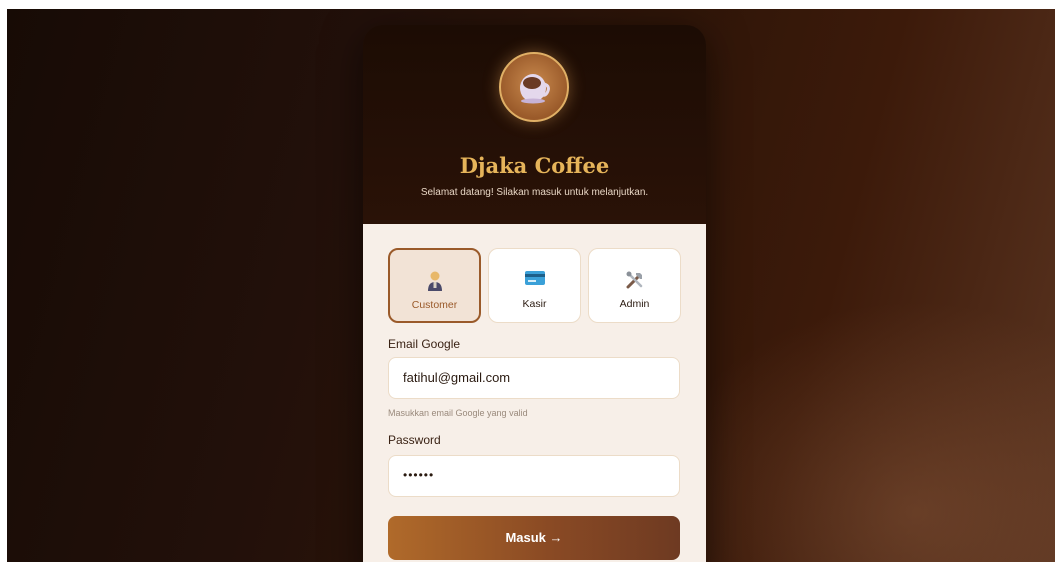 The width and height of the screenshot is (1055, 562). Describe the element at coordinates (434, 281) in the screenshot. I see `customer-icon` at that location.